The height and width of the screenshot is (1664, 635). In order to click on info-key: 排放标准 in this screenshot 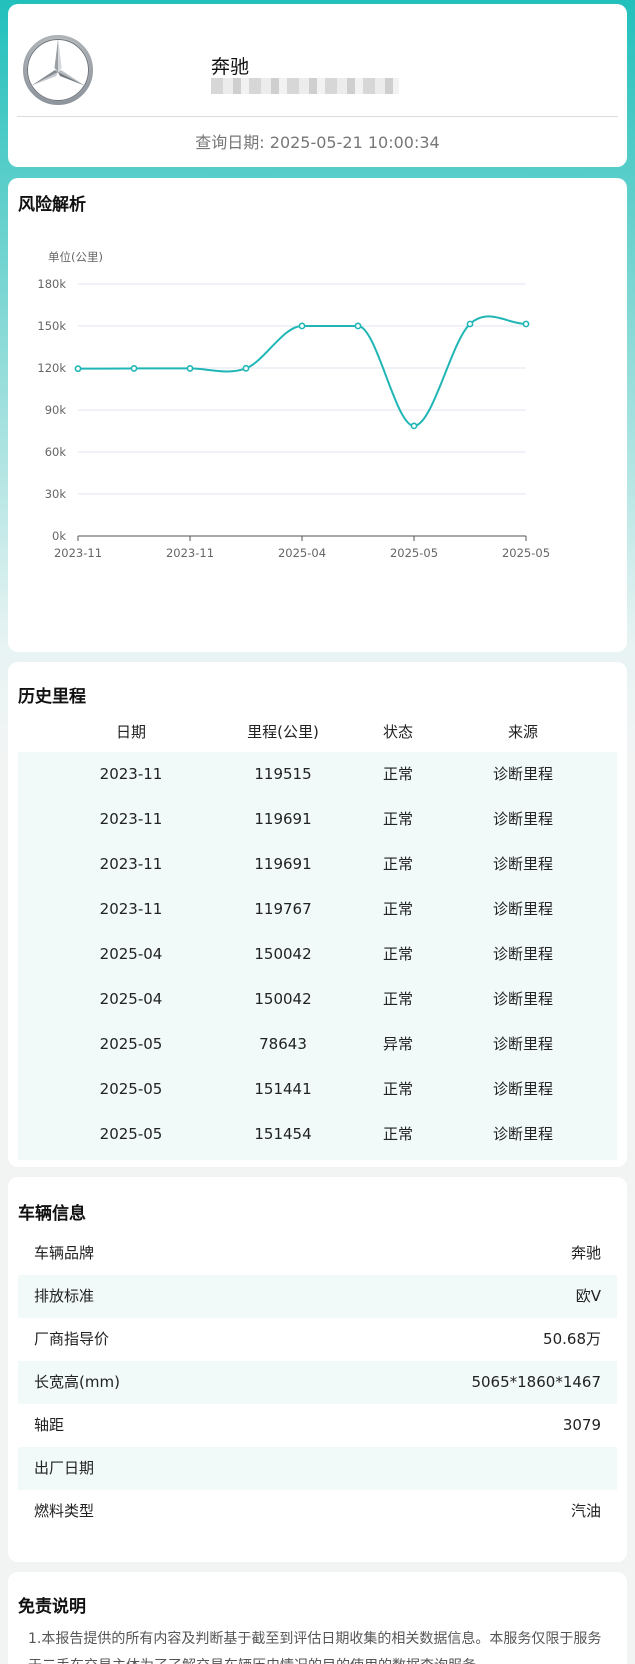, I will do `click(64, 1296)`.